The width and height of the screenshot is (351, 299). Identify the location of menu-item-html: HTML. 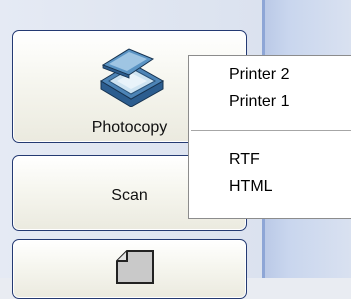
(251, 187).